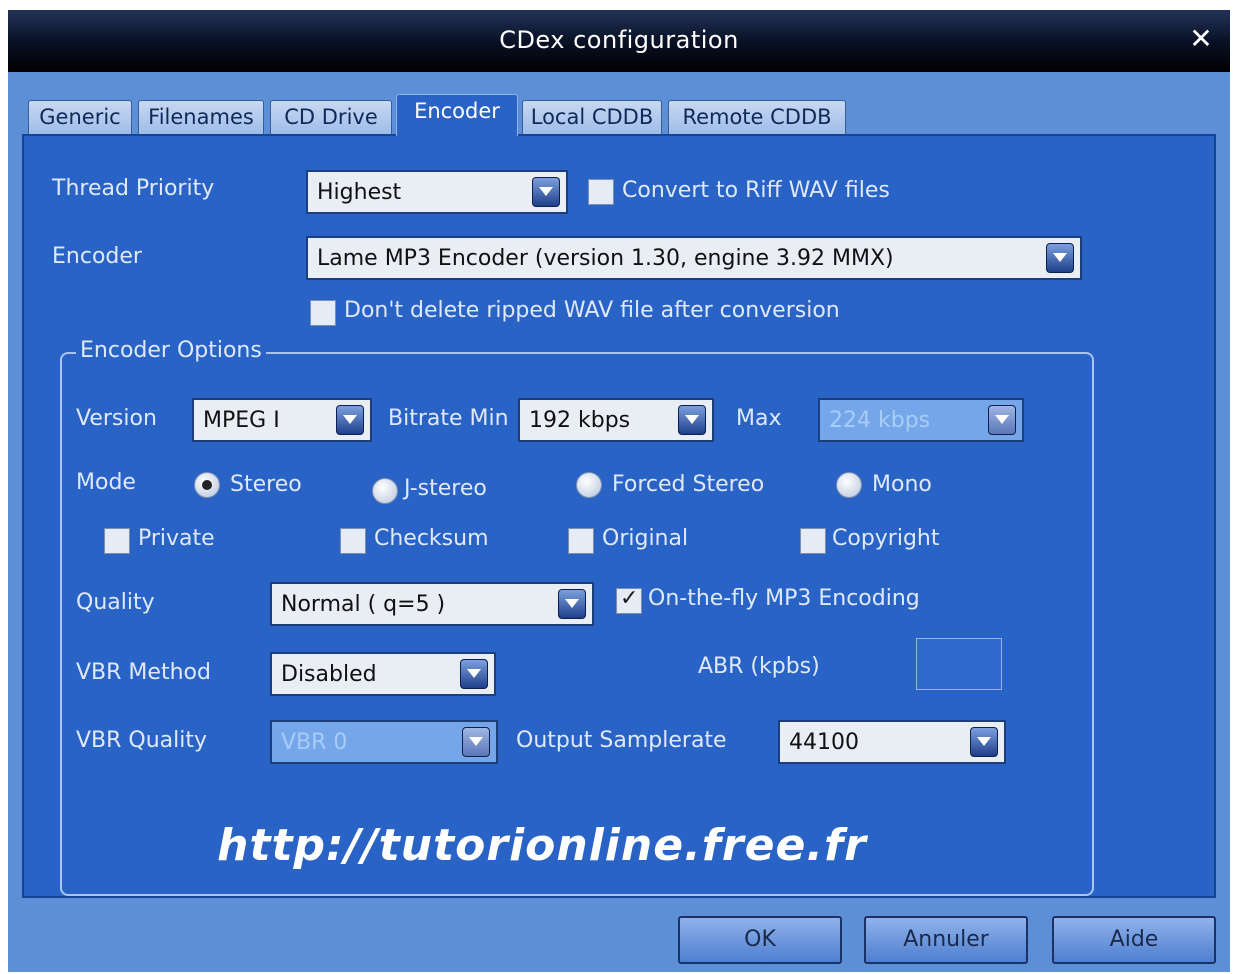 The height and width of the screenshot is (974, 1235). What do you see at coordinates (133, 188) in the screenshot?
I see `thread-priority-label: Thread Priority` at bounding box center [133, 188].